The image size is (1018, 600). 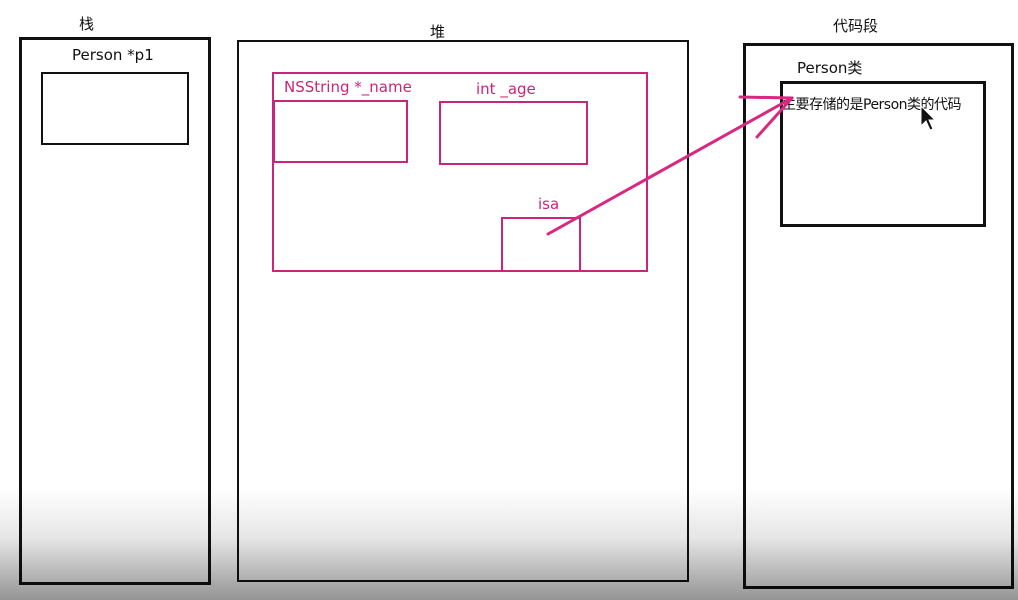 I want to click on stack-title: 栈, so click(x=87, y=24).